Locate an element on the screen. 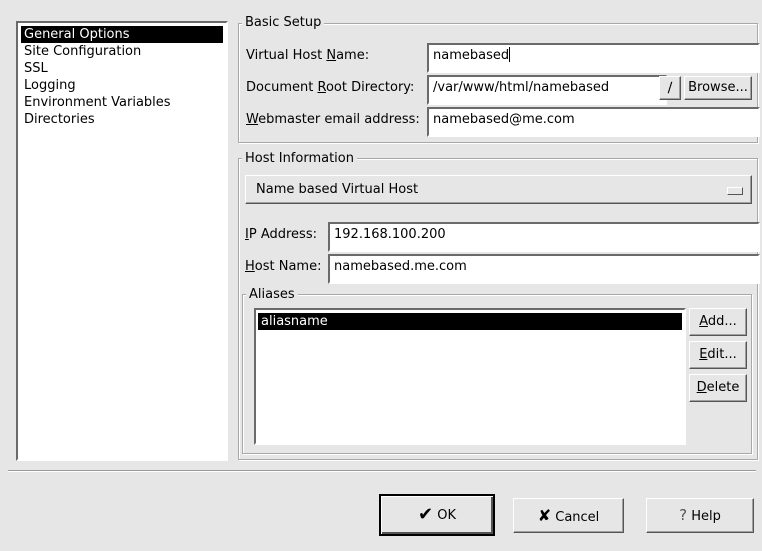  host-type-option-menu: Name based Virtual Host is located at coordinates (498, 189).